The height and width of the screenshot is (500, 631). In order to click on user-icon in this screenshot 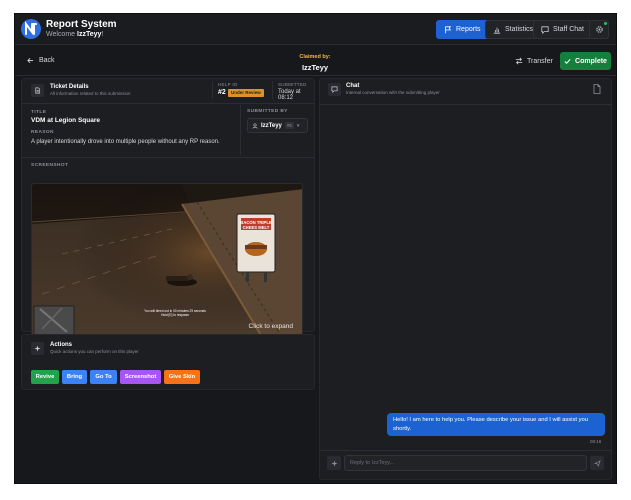, I will do `click(255, 125)`.